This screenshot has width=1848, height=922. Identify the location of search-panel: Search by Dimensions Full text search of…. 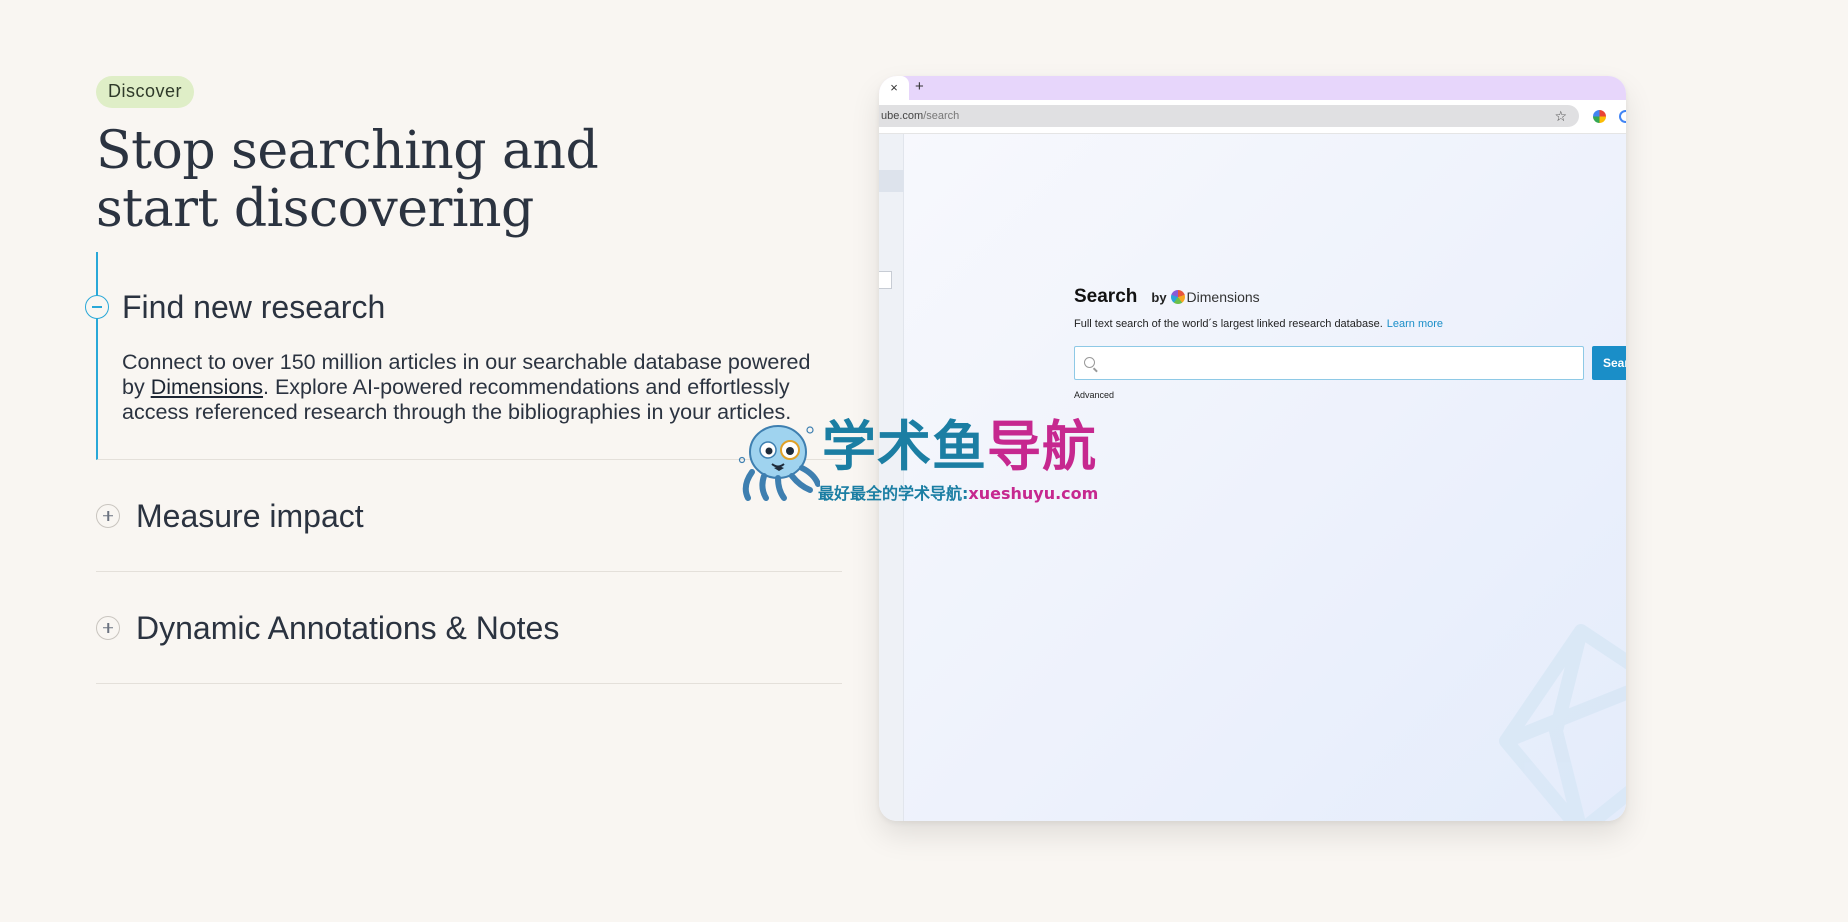
(1350, 343).